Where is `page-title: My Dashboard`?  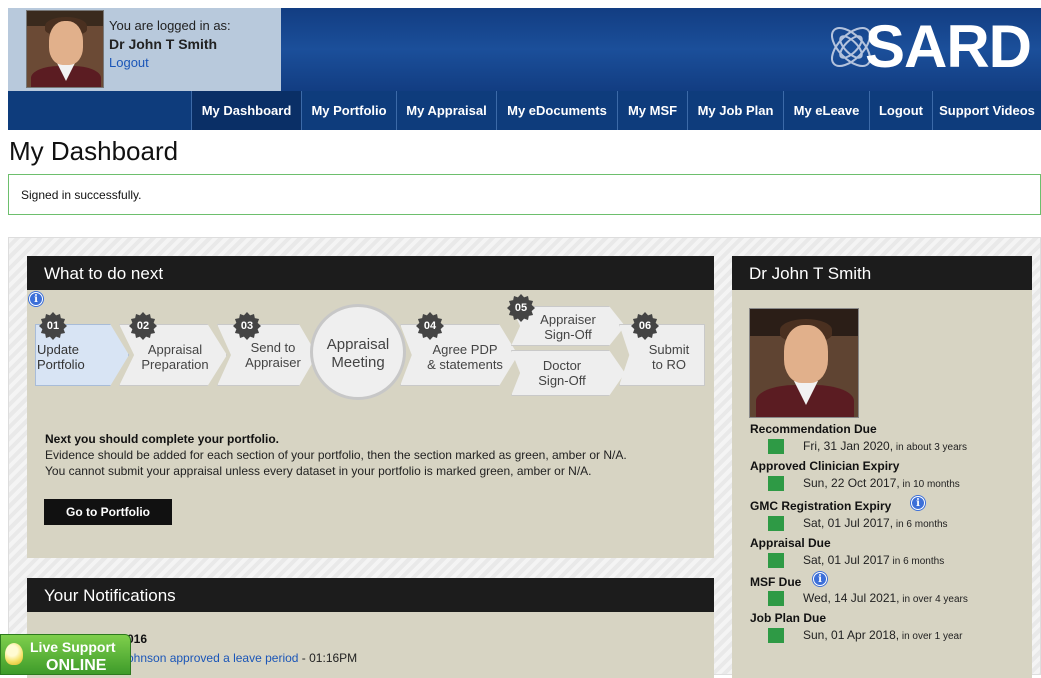 page-title: My Dashboard is located at coordinates (94, 151).